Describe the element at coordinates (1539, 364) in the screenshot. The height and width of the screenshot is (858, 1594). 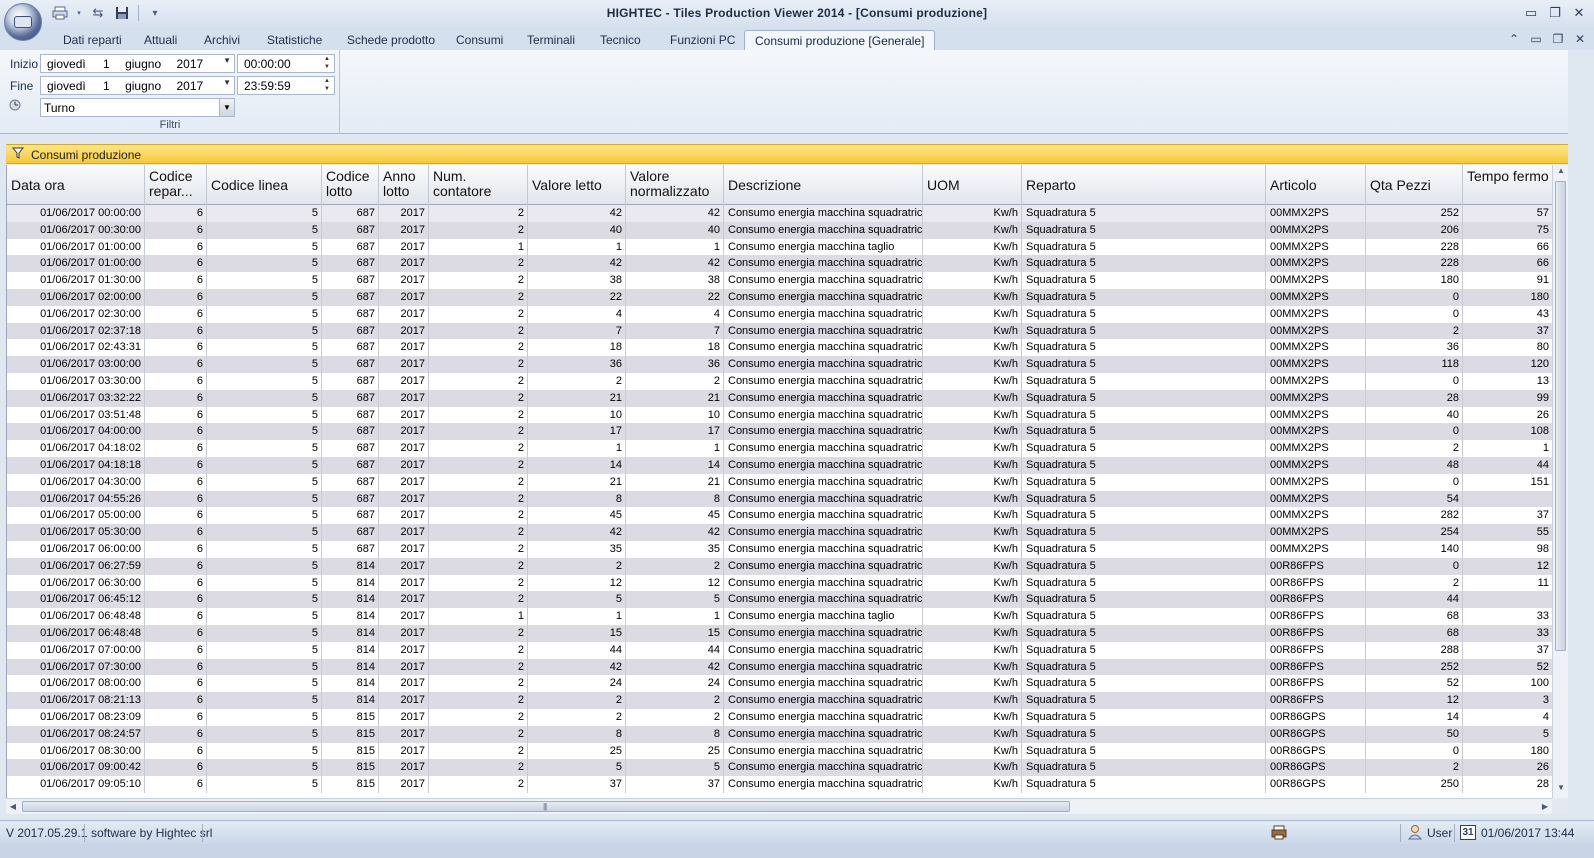
I see `cell-tempo-fermo: 120` at that location.